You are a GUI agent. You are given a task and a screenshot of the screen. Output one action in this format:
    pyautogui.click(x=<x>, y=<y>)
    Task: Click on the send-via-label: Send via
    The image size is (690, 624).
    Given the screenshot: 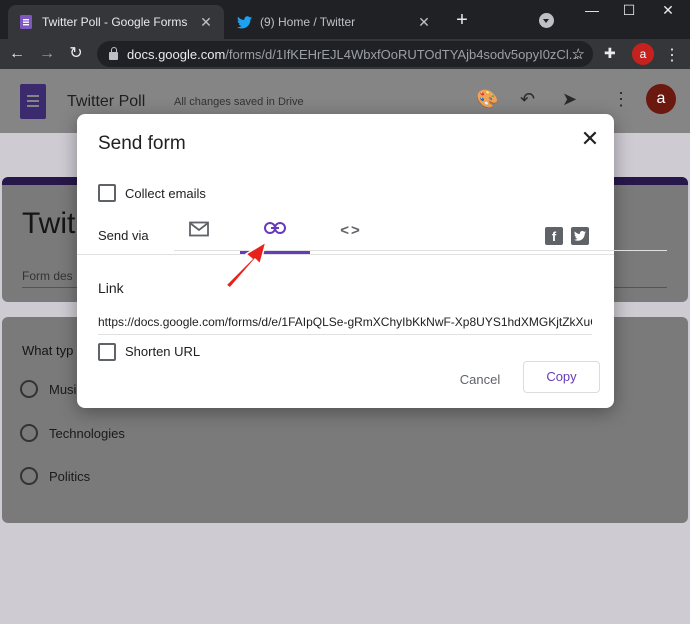 What is the action you would take?
    pyautogui.click(x=123, y=235)
    